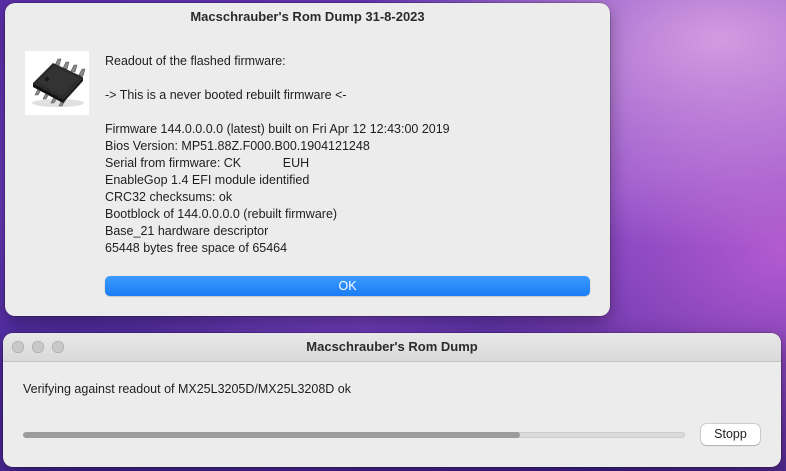 The width and height of the screenshot is (786, 471). Describe the element at coordinates (58, 347) in the screenshot. I see `zoom-window-button` at that location.